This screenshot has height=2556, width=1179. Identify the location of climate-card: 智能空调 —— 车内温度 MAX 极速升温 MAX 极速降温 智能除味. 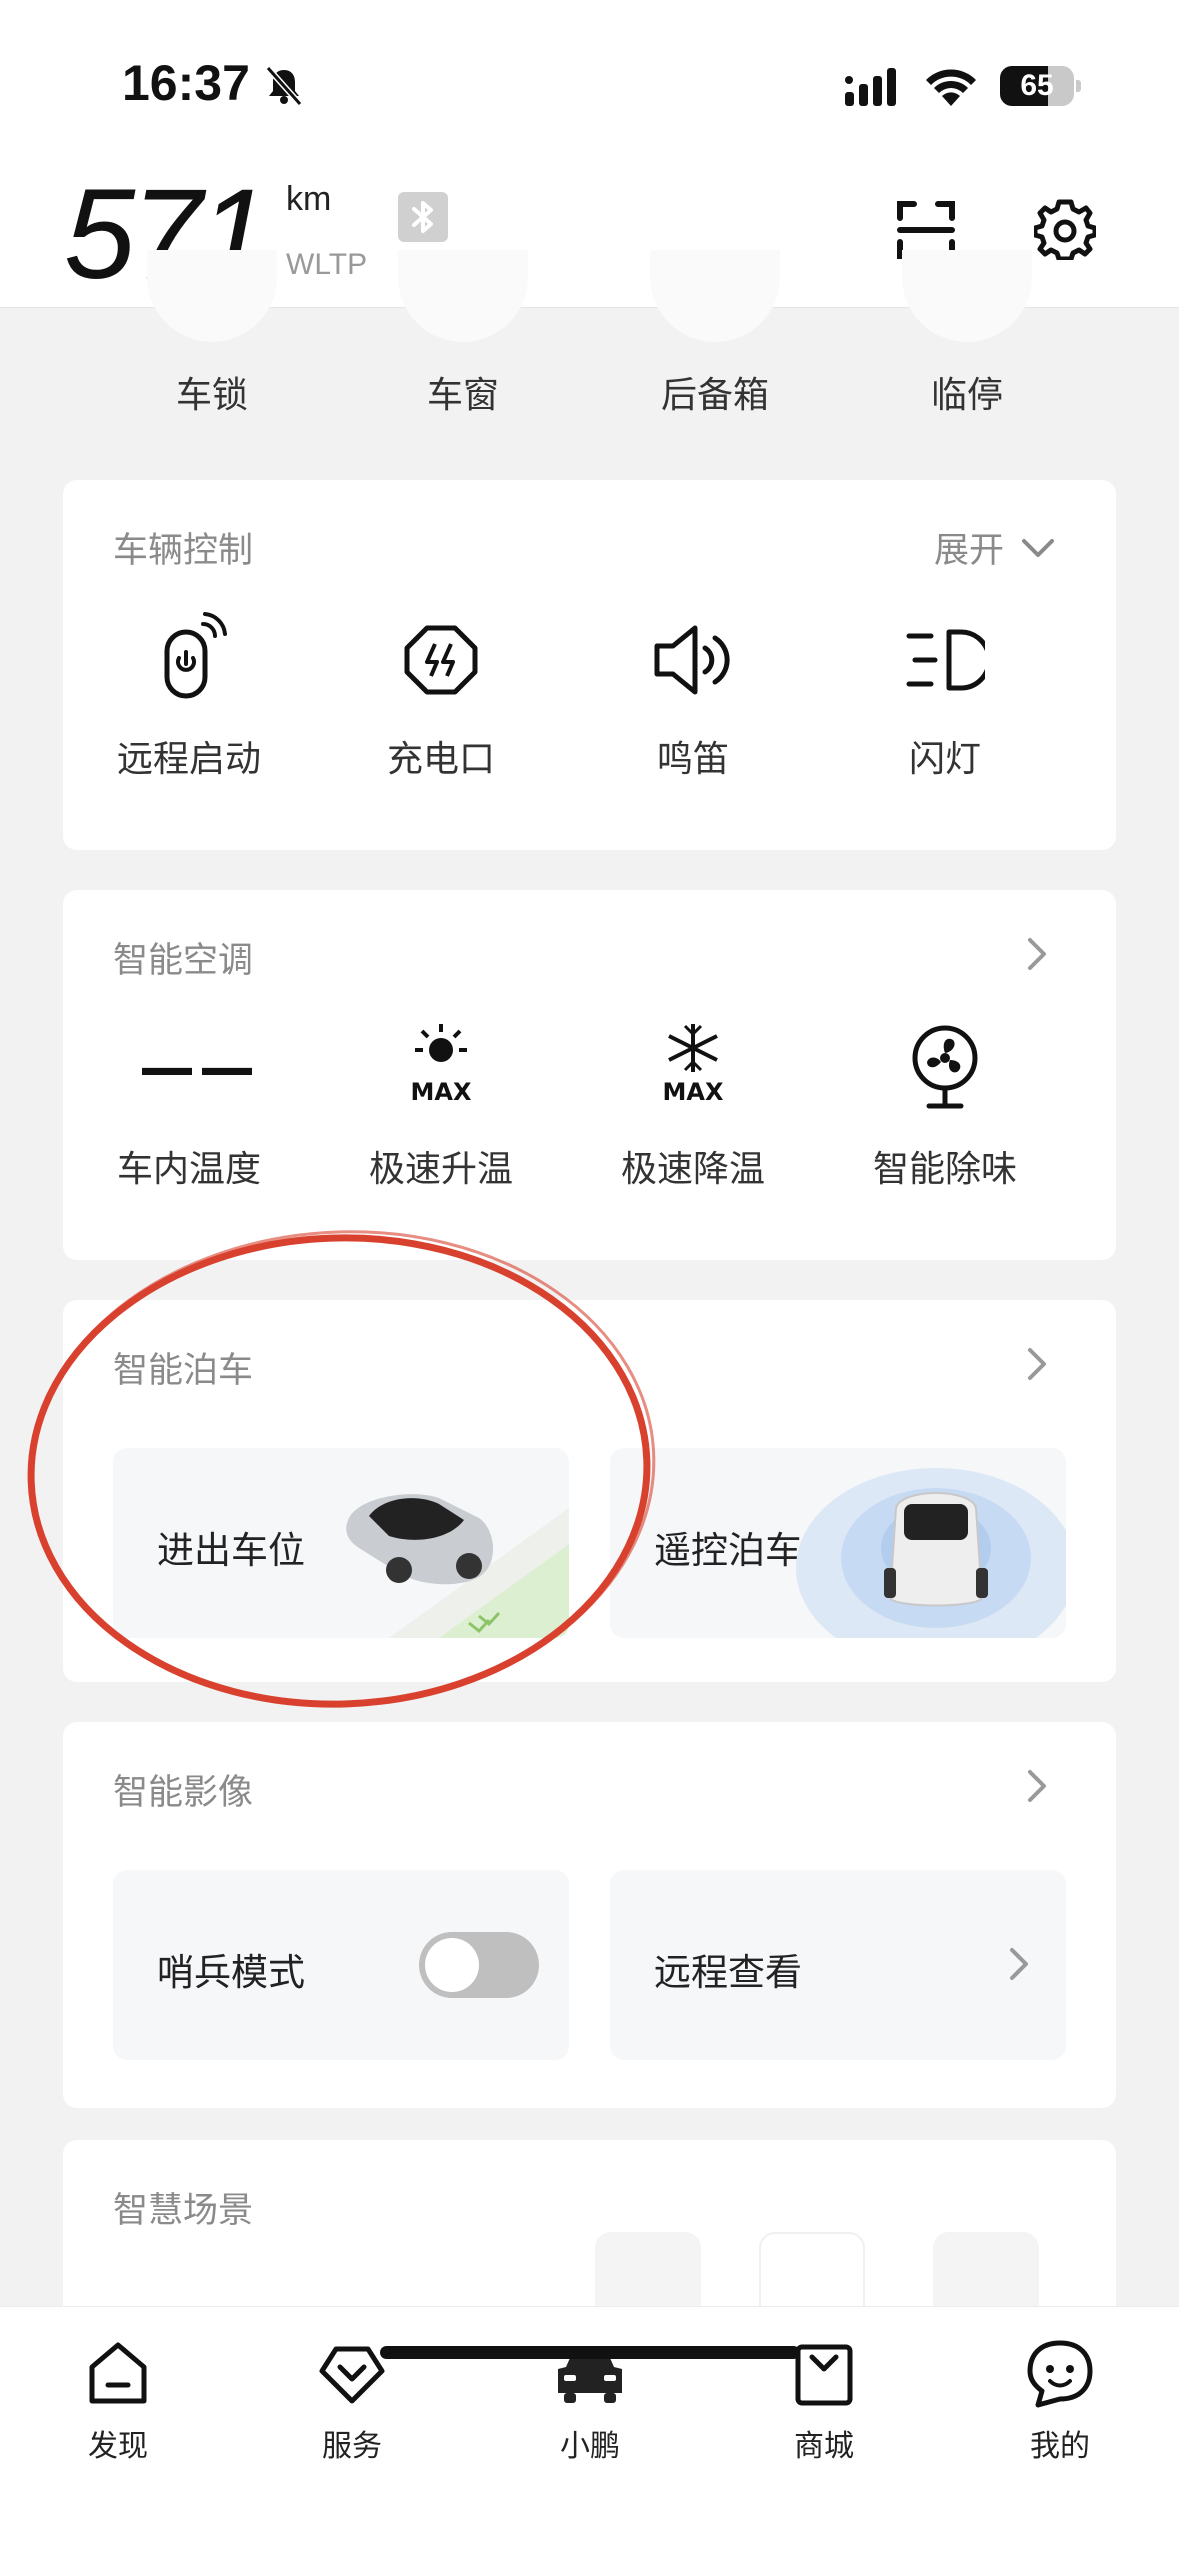
(589, 1075).